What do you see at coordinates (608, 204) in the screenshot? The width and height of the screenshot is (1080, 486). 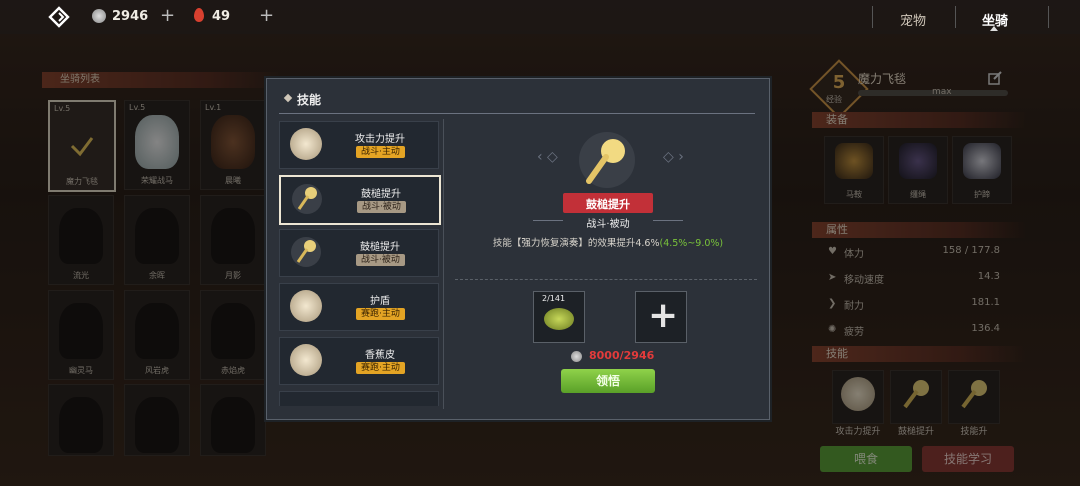 I see `skill-detail-name: 鼓槌提升` at bounding box center [608, 204].